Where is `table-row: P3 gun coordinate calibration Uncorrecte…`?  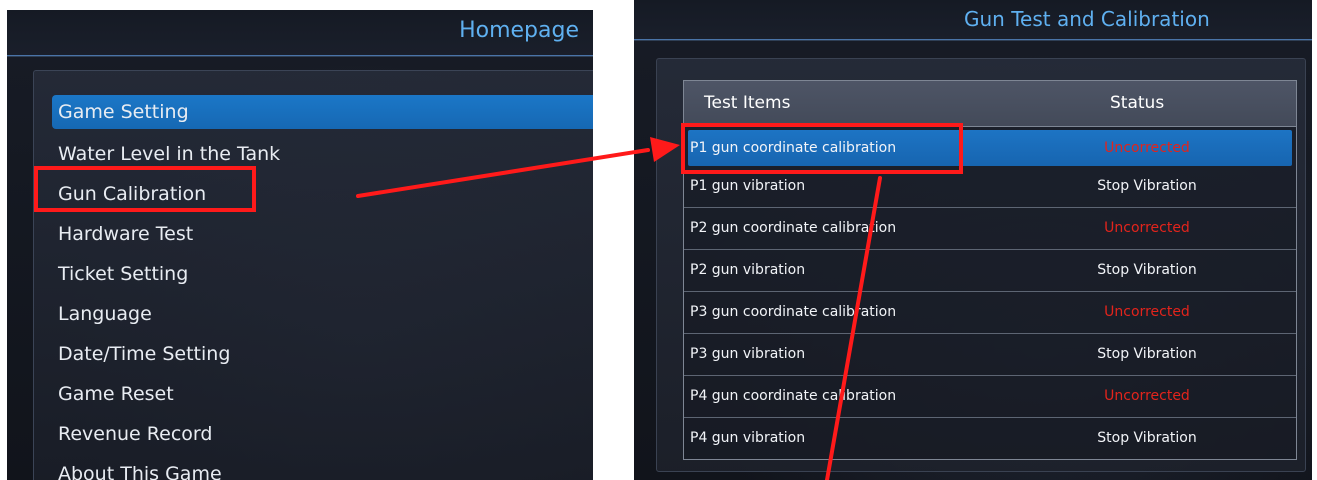 table-row: P3 gun coordinate calibration Uncorrecte… is located at coordinates (990, 313).